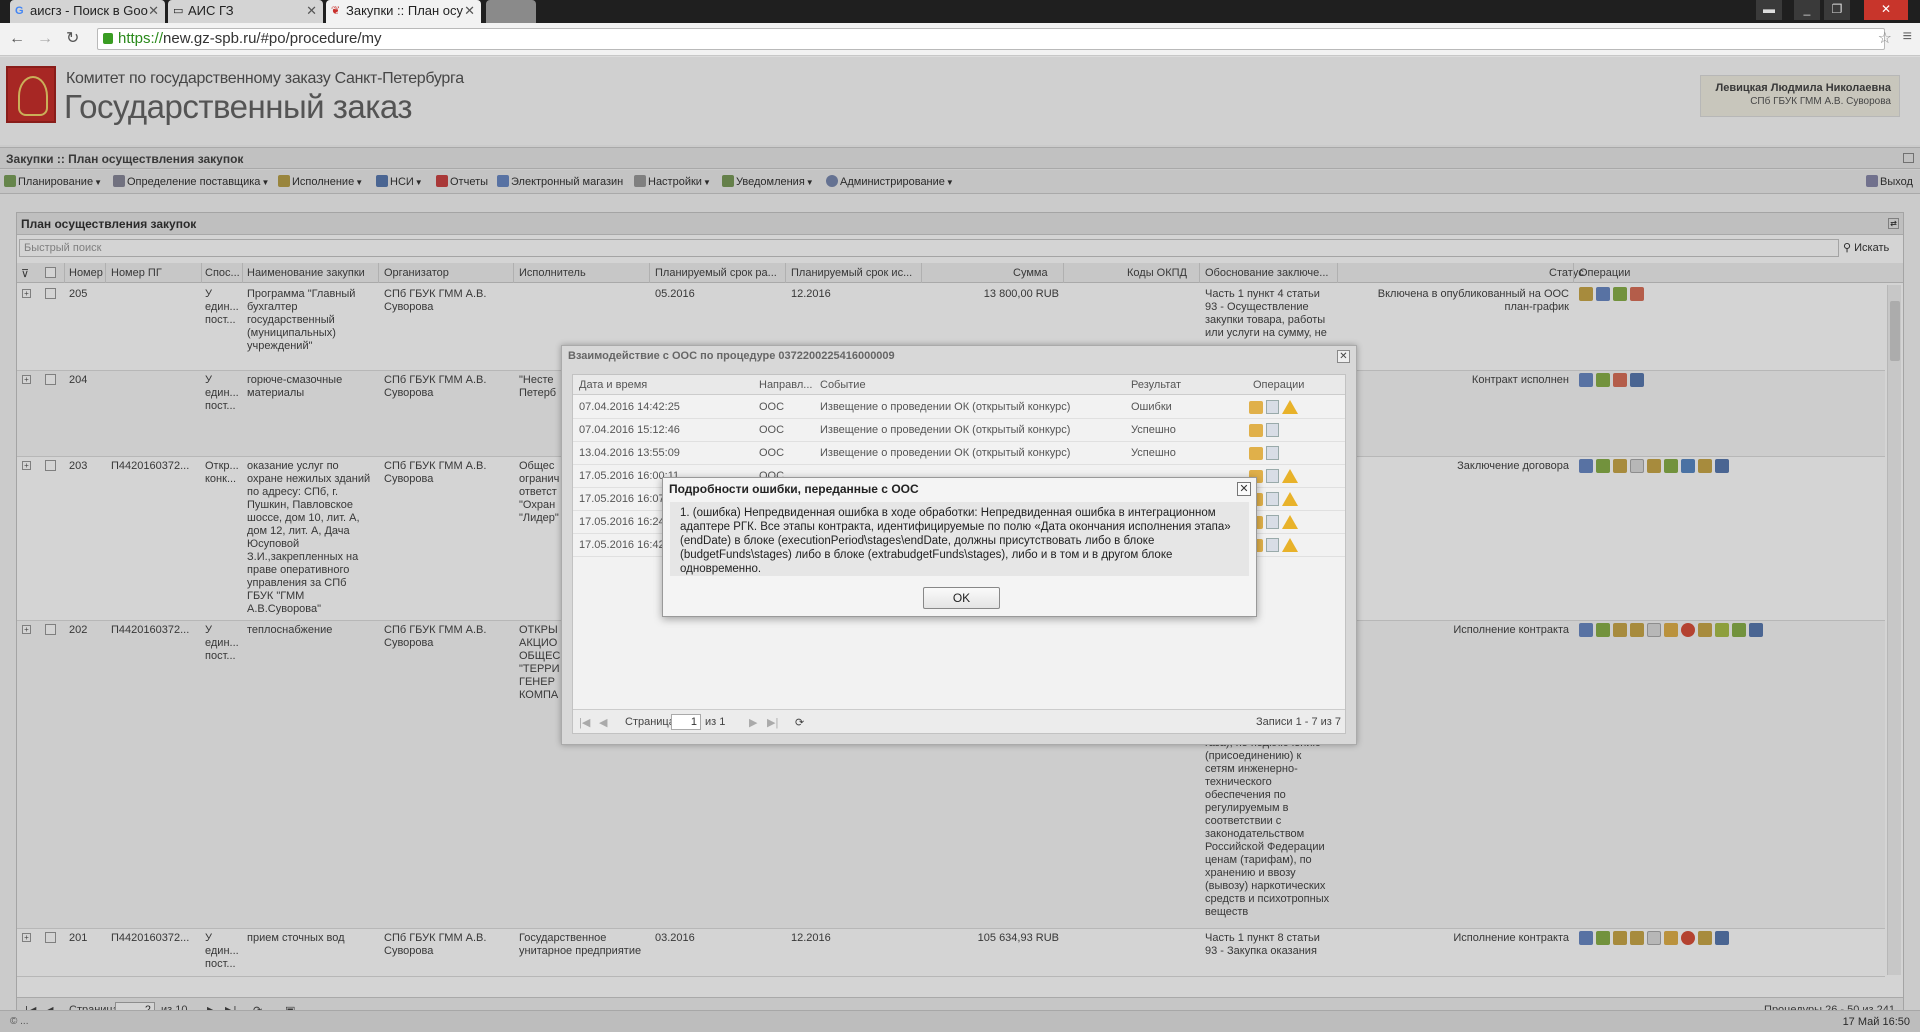 The image size is (1920, 1032). I want to click on forward-icon: →, so click(45, 39).